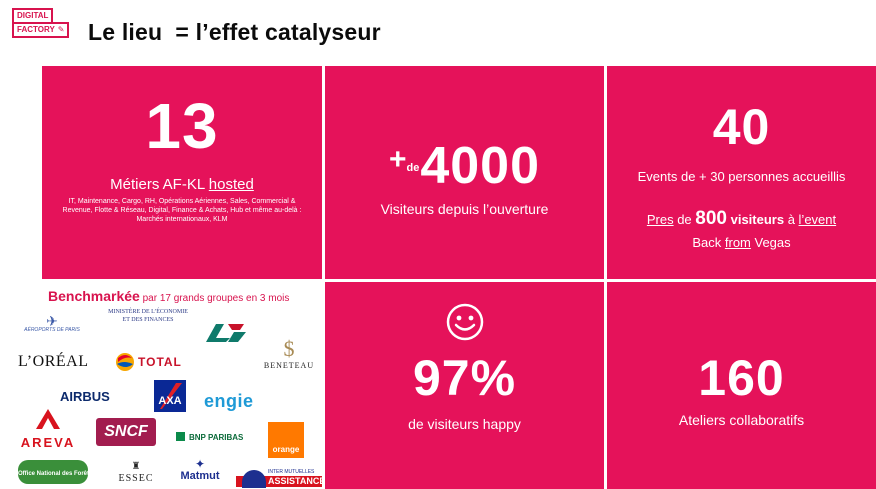  What do you see at coordinates (136, 478) in the screenshot?
I see `essec-text: ESSEC` at bounding box center [136, 478].